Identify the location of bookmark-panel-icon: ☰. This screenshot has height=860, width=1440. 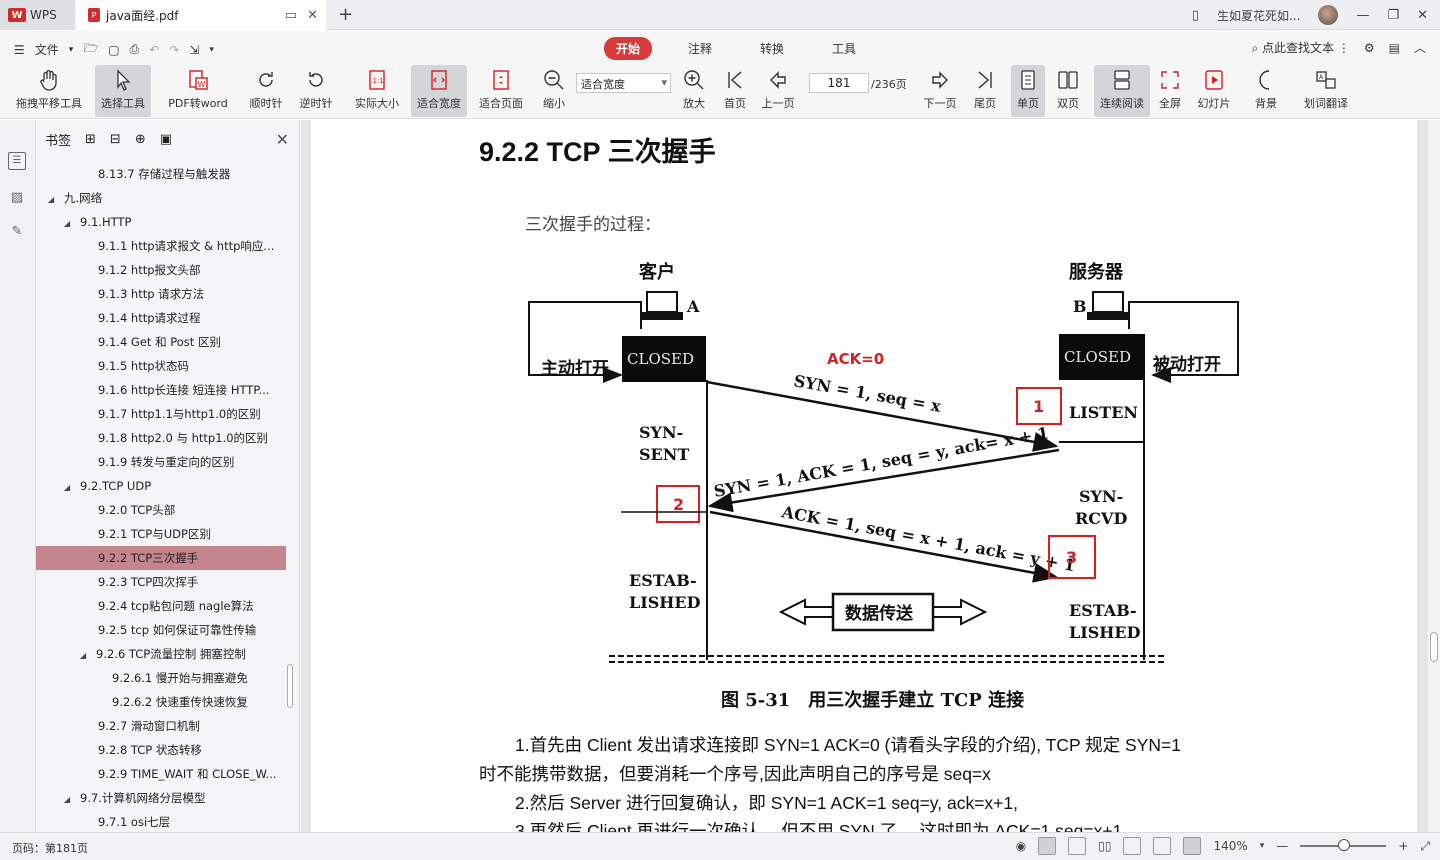
(17, 161).